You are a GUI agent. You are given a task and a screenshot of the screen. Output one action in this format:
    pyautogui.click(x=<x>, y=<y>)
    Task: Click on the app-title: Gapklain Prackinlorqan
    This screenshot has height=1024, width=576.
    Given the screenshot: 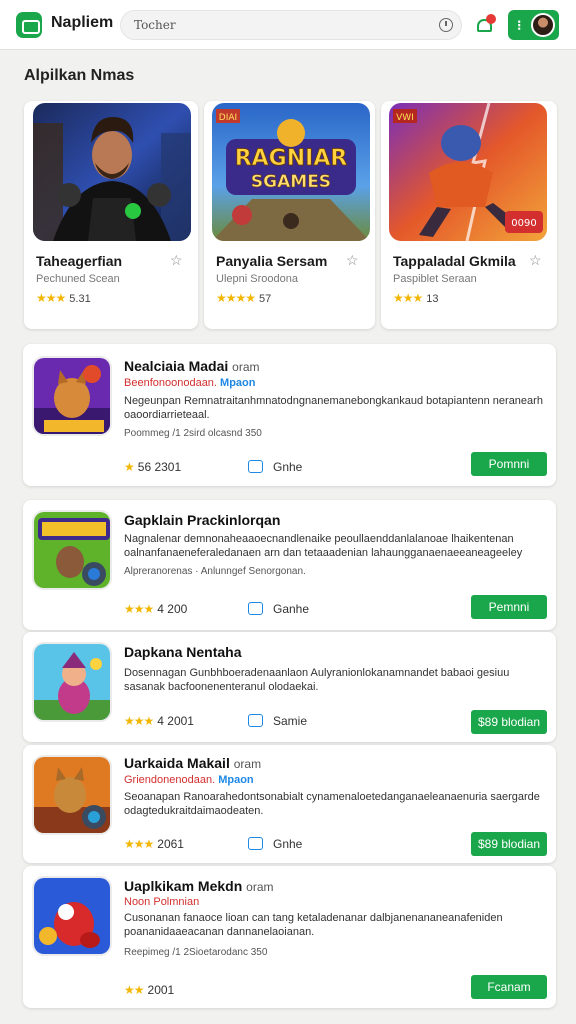 What is the action you would take?
    pyautogui.click(x=202, y=520)
    